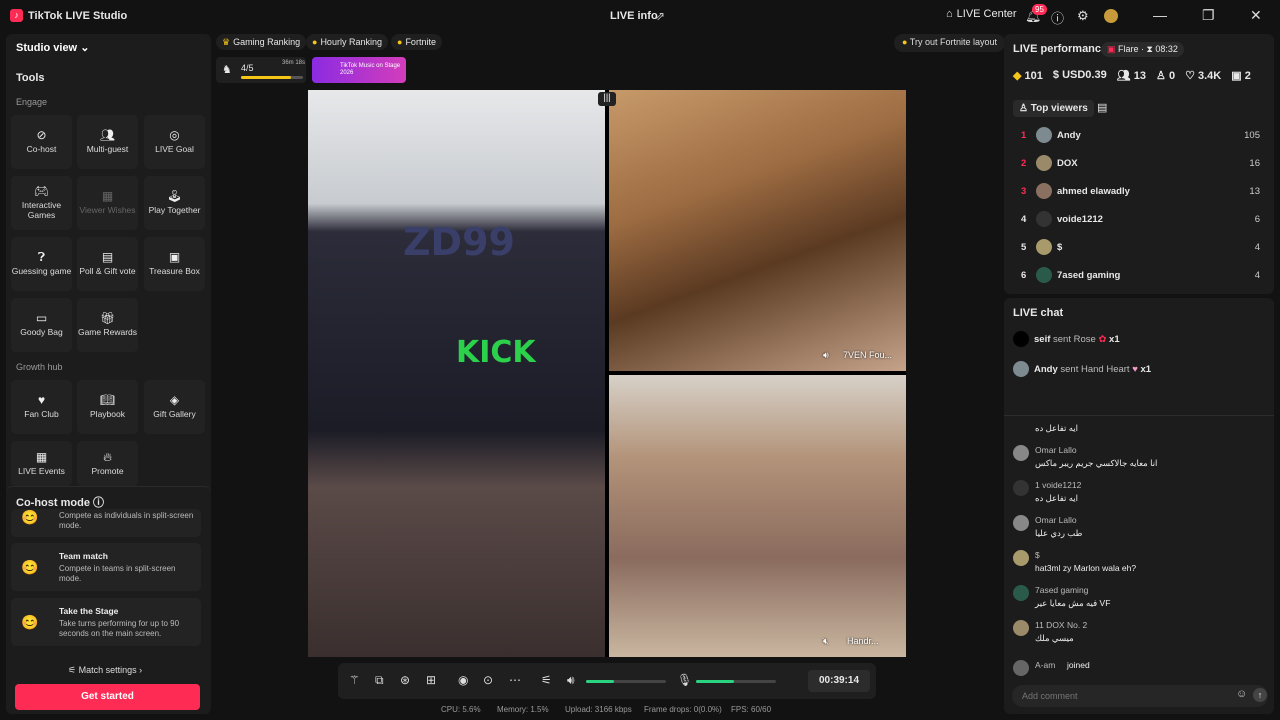 This screenshot has height=720, width=1280. Describe the element at coordinates (107, 203) in the screenshot. I see `tool-viewer-wishes: ▦ Viewer Wishes` at that location.